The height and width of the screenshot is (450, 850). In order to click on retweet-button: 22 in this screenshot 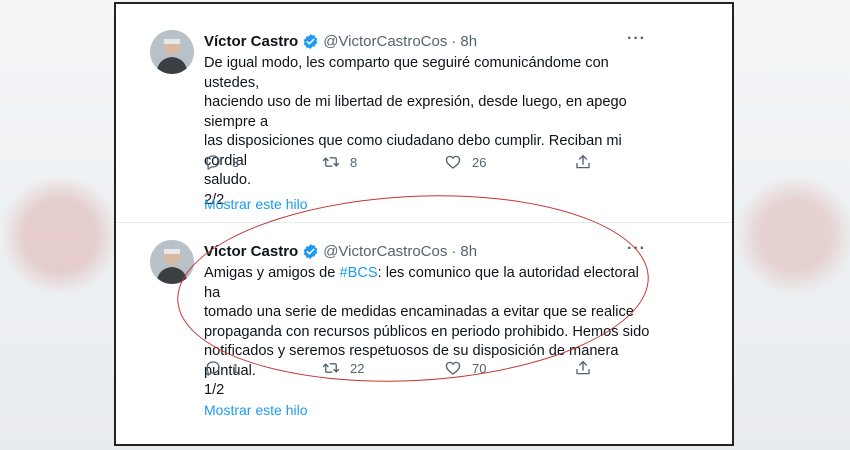, I will do `click(383, 368)`.